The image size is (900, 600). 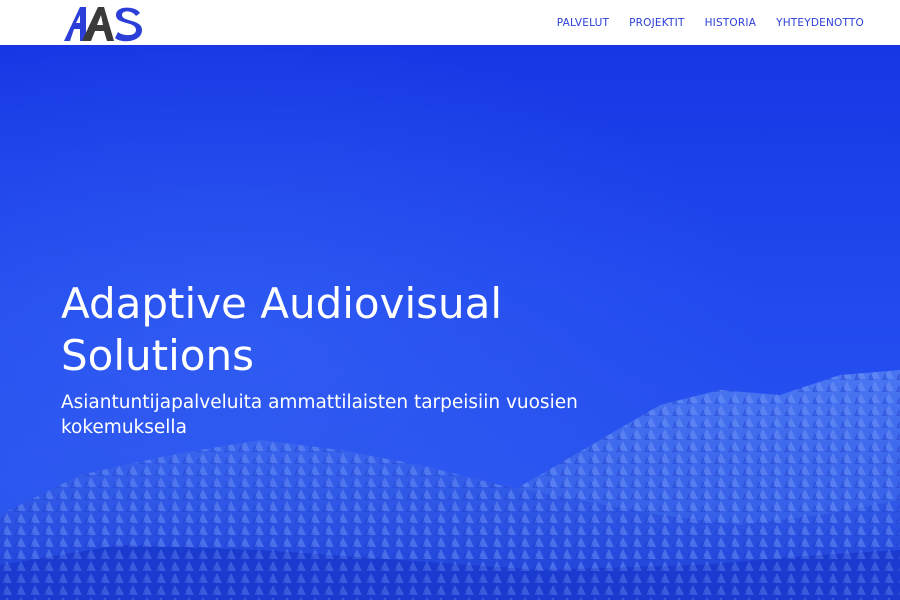 What do you see at coordinates (103, 23) in the screenshot?
I see `aas-logo-icon` at bounding box center [103, 23].